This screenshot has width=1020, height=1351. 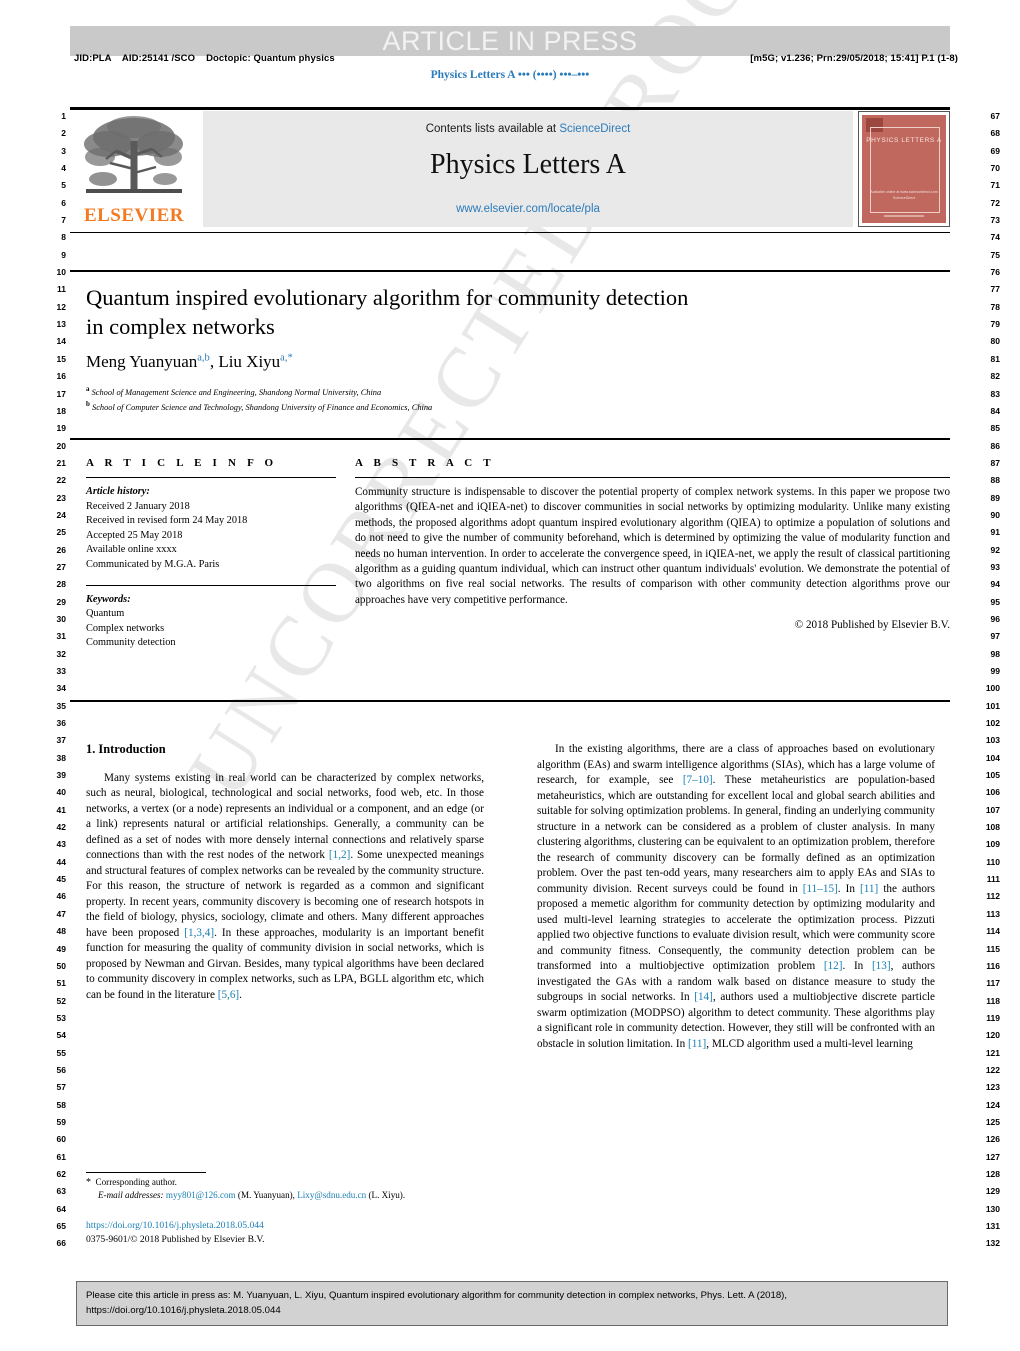 What do you see at coordinates (995, 445) in the screenshot?
I see `line-number: 86` at bounding box center [995, 445].